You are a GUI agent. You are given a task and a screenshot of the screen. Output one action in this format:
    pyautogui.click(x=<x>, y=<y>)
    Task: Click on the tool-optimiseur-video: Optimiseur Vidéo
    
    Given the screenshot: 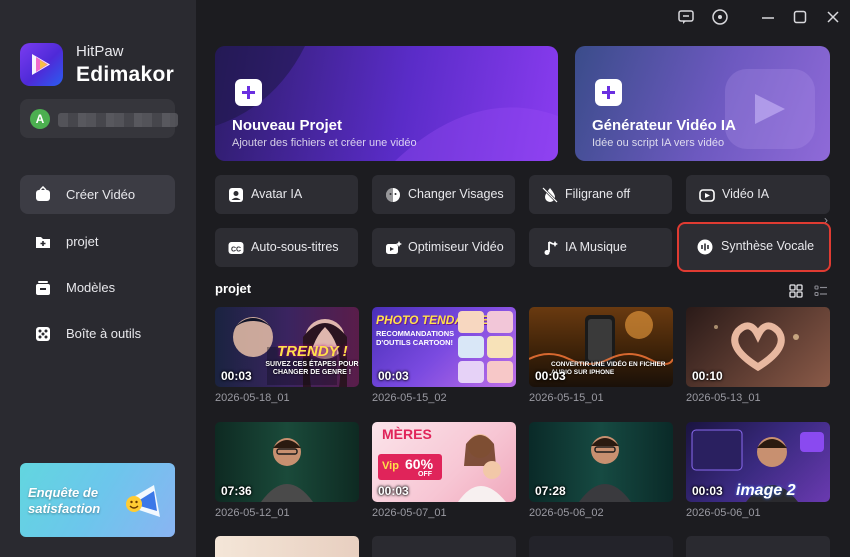 What is the action you would take?
    pyautogui.click(x=443, y=247)
    